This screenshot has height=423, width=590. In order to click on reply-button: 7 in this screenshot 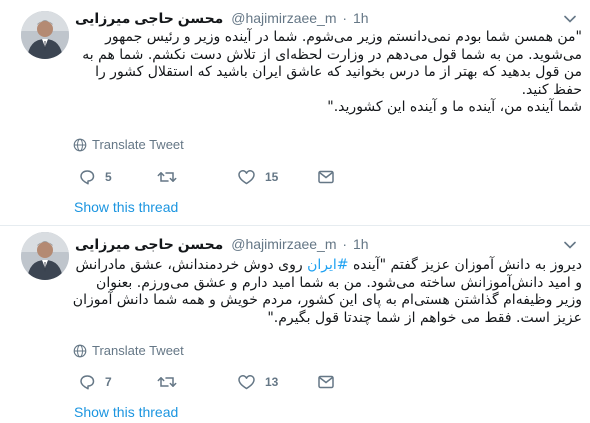, I will do `click(95, 382)`.